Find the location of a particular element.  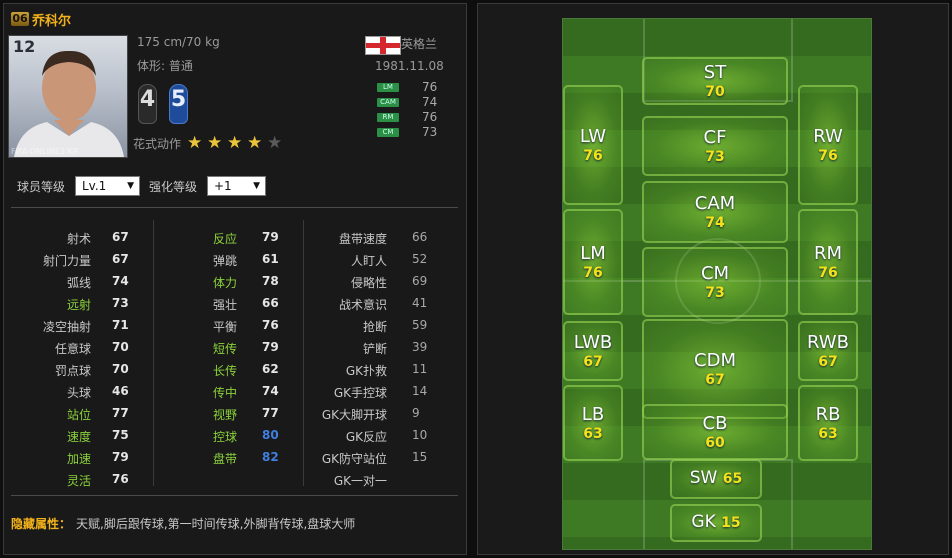

position-tag: LM is located at coordinates (388, 87).